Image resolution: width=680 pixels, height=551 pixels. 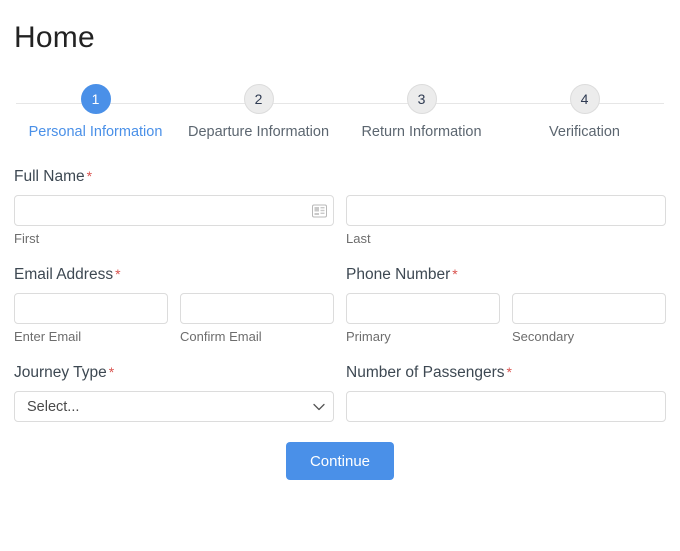 What do you see at coordinates (340, 305) in the screenshot?
I see `email-phone-row: Email Address * Enter Email Confirm Email` at bounding box center [340, 305].